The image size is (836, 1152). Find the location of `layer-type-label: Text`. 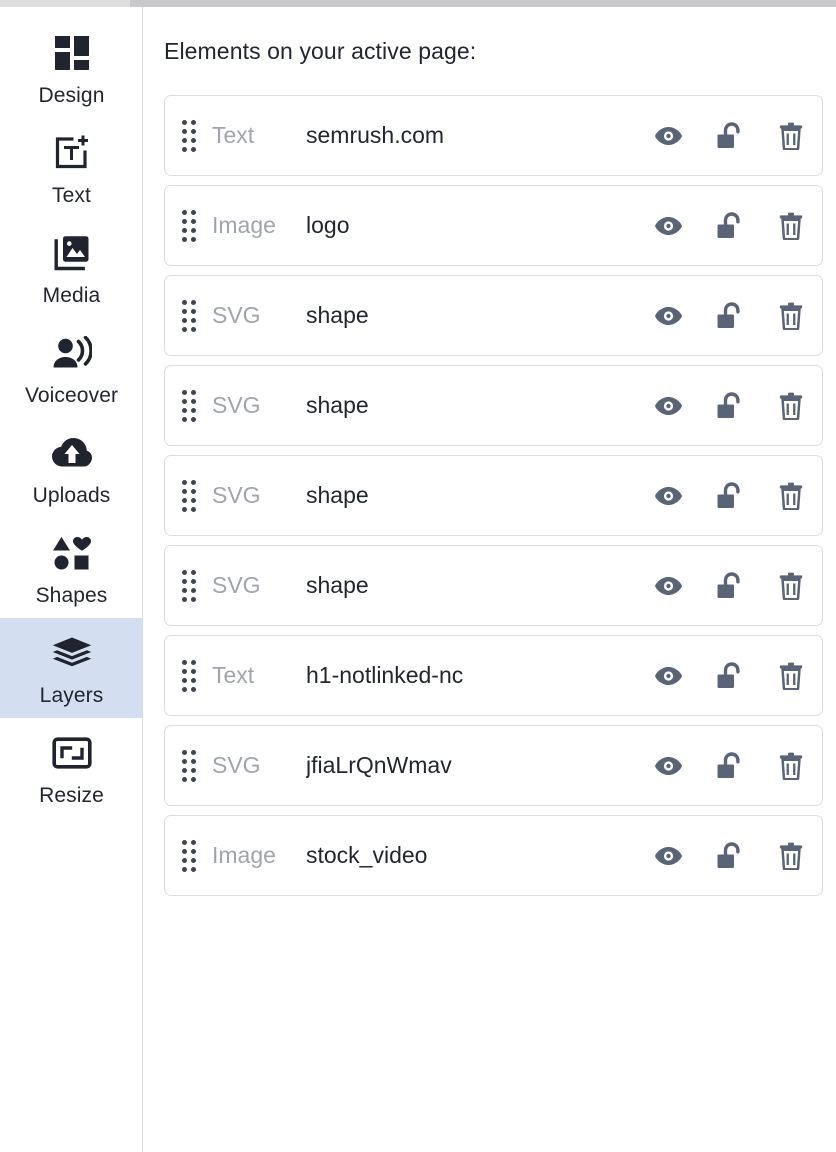

layer-type-label: Text is located at coordinates (233, 675).